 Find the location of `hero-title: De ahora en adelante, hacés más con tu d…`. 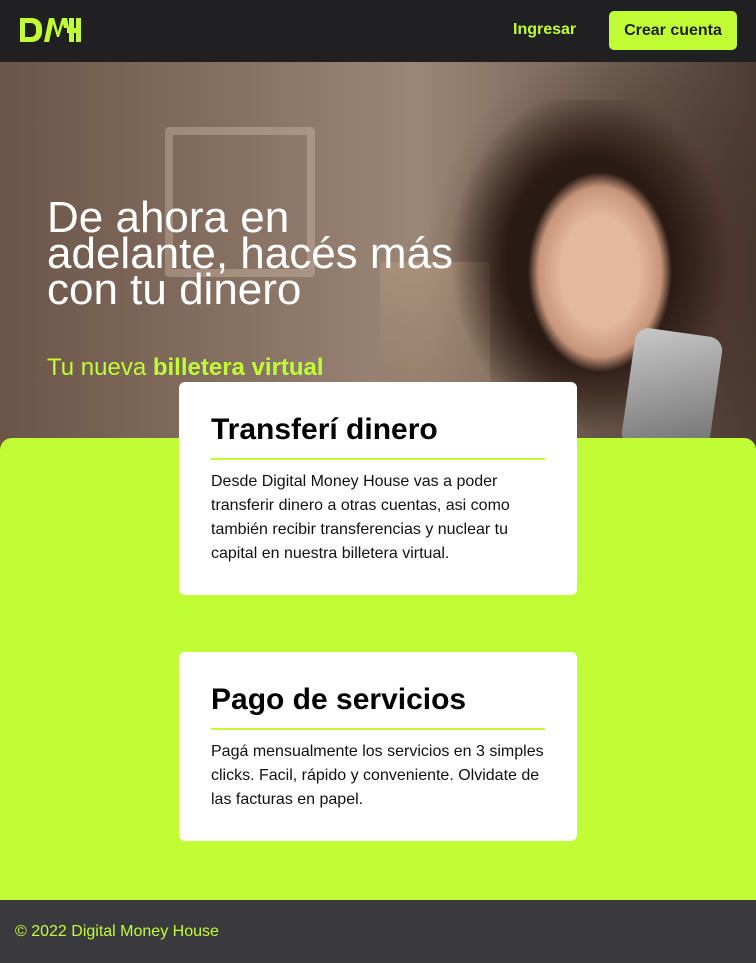

hero-title: De ahora en adelante, hacés más con tu d… is located at coordinates (250, 253).